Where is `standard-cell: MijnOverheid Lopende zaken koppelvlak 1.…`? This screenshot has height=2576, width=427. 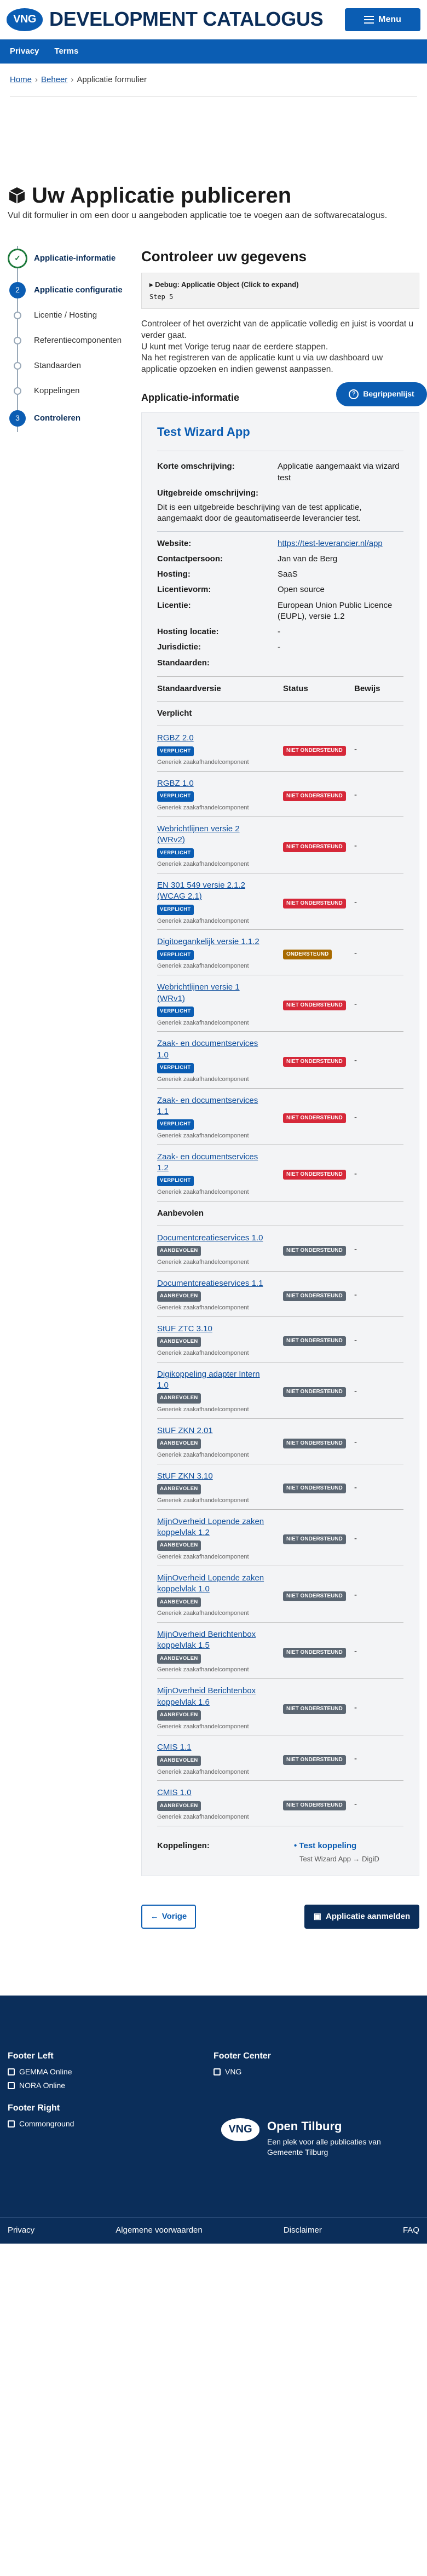 standard-cell: MijnOverheid Lopende zaken koppelvlak 1.… is located at coordinates (220, 1538).